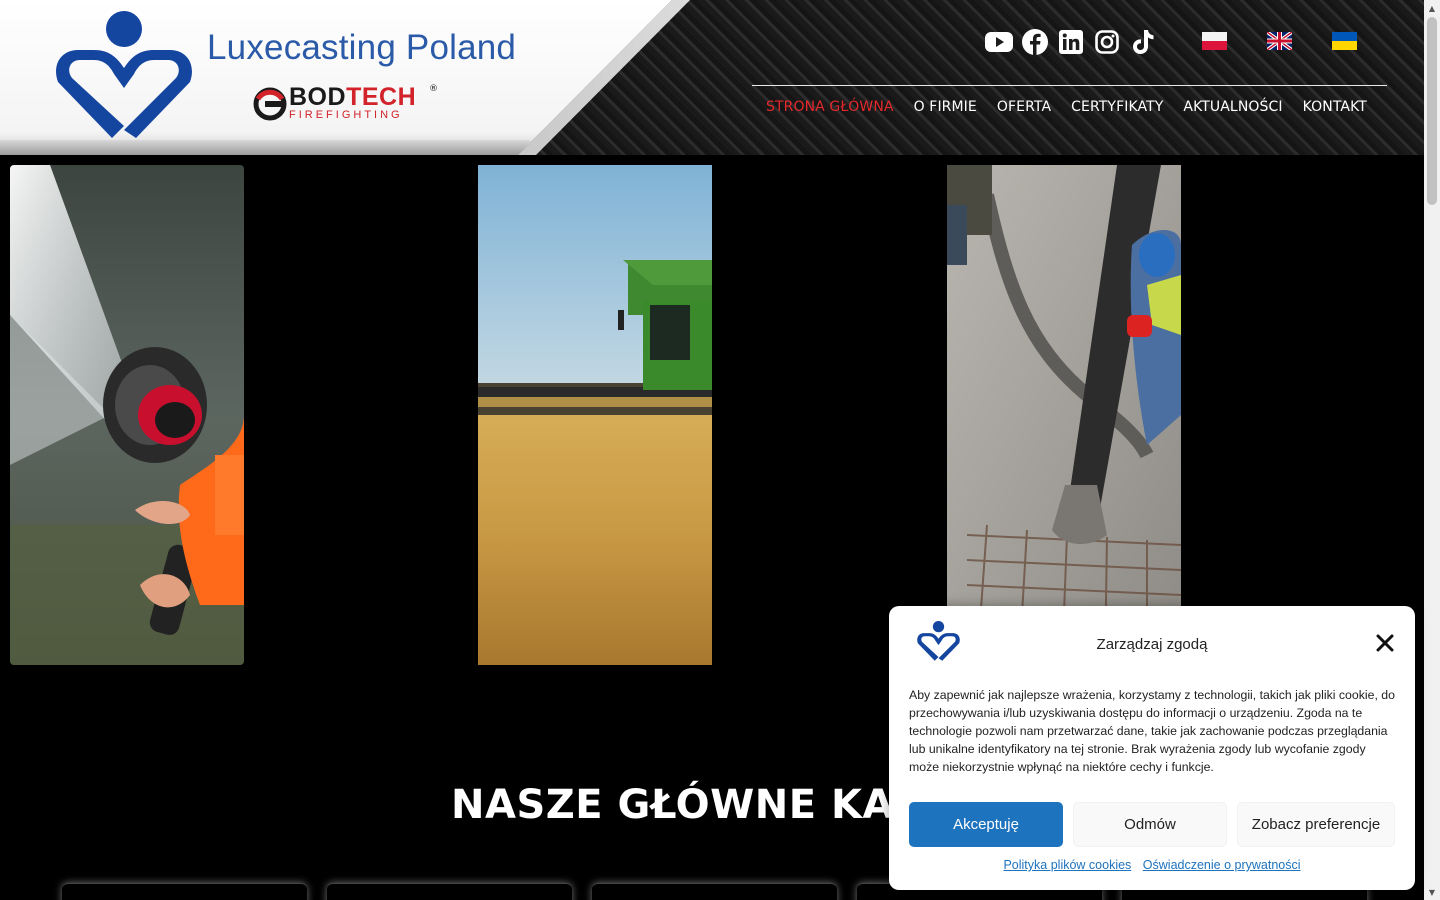  What do you see at coordinates (270, 104) in the screenshot?
I see `bodtech-ring-icon` at bounding box center [270, 104].